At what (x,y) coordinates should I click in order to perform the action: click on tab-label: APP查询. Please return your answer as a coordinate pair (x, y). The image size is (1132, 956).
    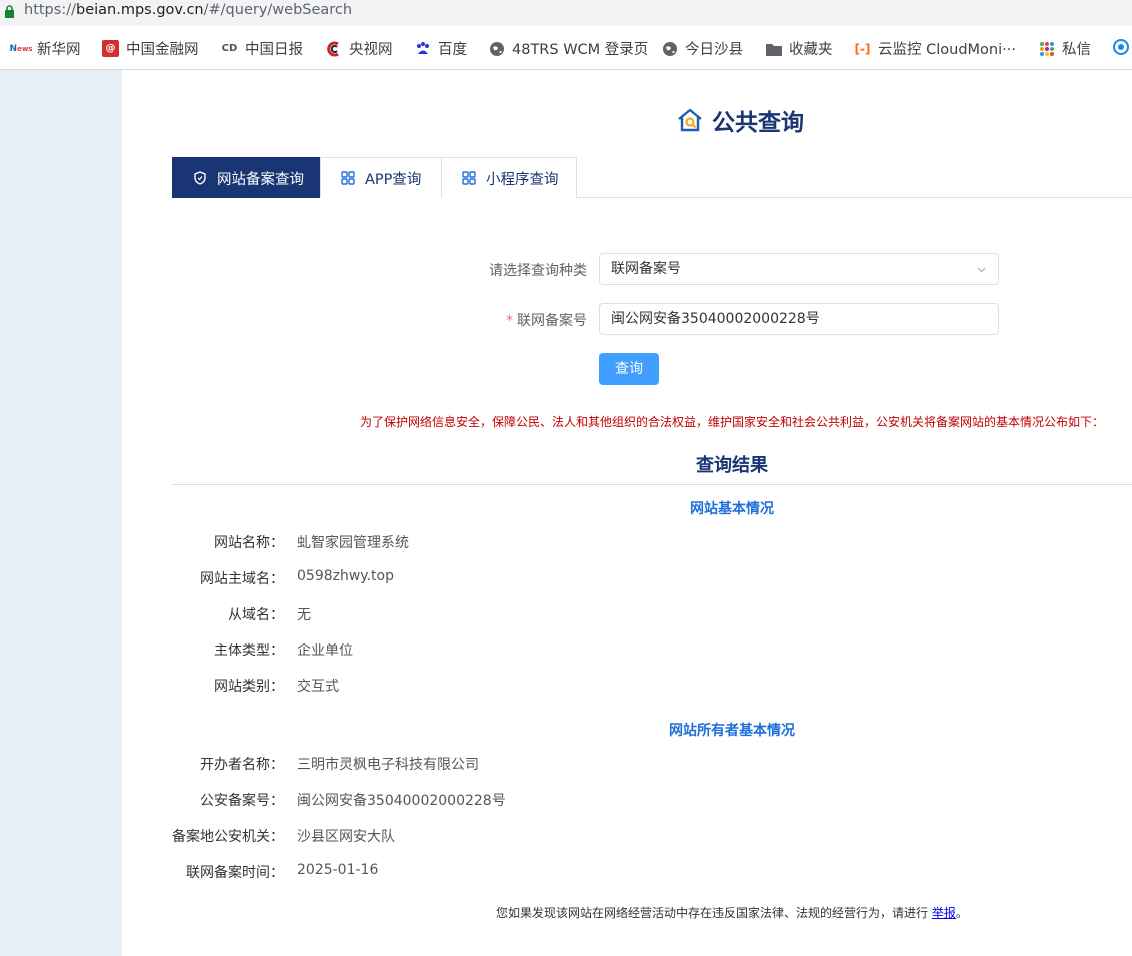
    Looking at the image, I should click on (393, 179).